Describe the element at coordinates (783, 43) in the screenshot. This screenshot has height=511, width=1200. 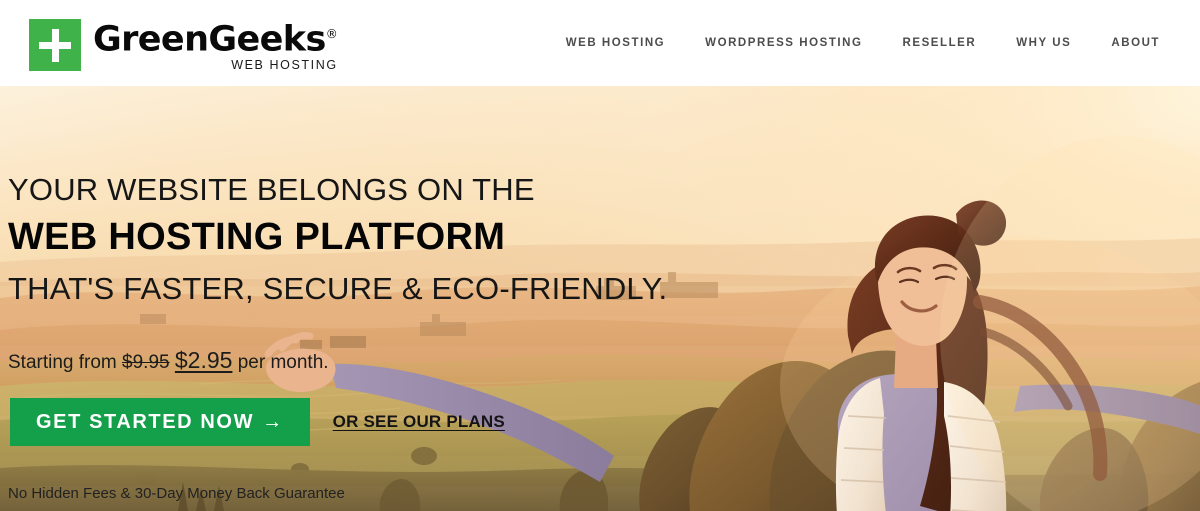
I see `nav-item-wordpress-hosting: WORDPRESS HOSTING` at that location.